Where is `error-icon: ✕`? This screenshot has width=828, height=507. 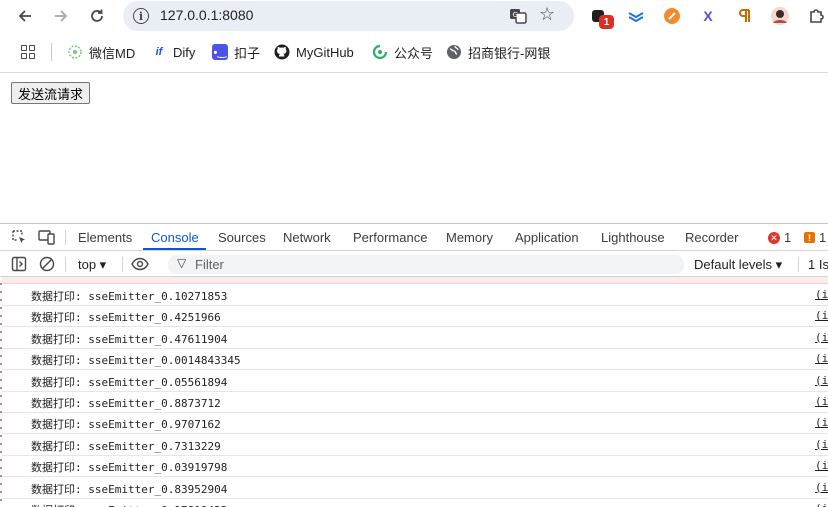 error-icon: ✕ is located at coordinates (774, 238).